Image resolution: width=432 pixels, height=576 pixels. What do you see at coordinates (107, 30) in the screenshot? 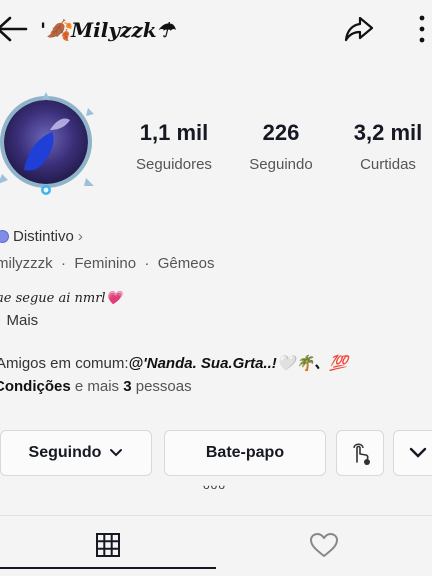
I see `profile-header-name: '🍂Milyzzk☂` at bounding box center [107, 30].